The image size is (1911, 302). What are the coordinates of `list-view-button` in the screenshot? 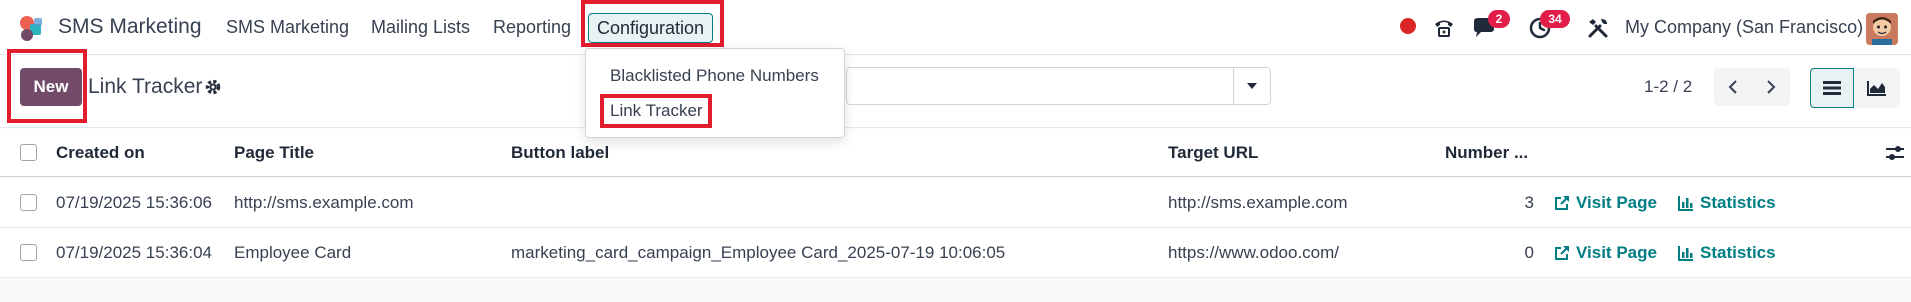 It's located at (1832, 88).